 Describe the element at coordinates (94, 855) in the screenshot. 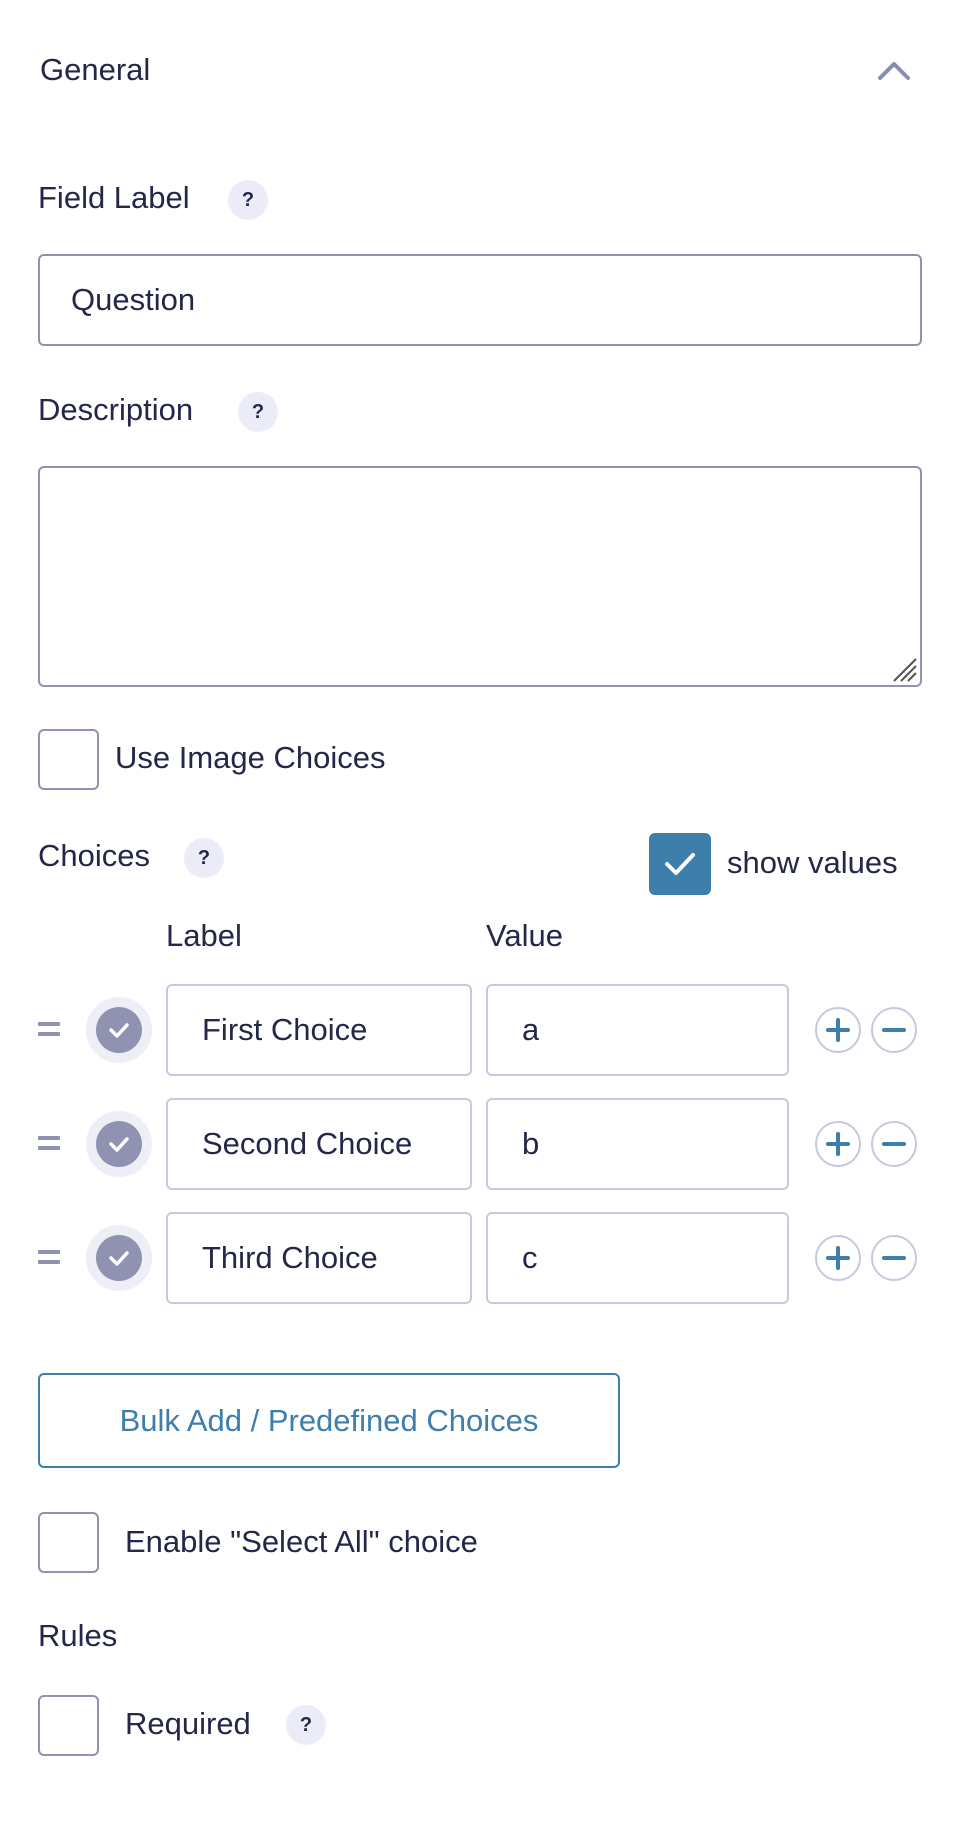

I see `choices-label: Choices` at that location.